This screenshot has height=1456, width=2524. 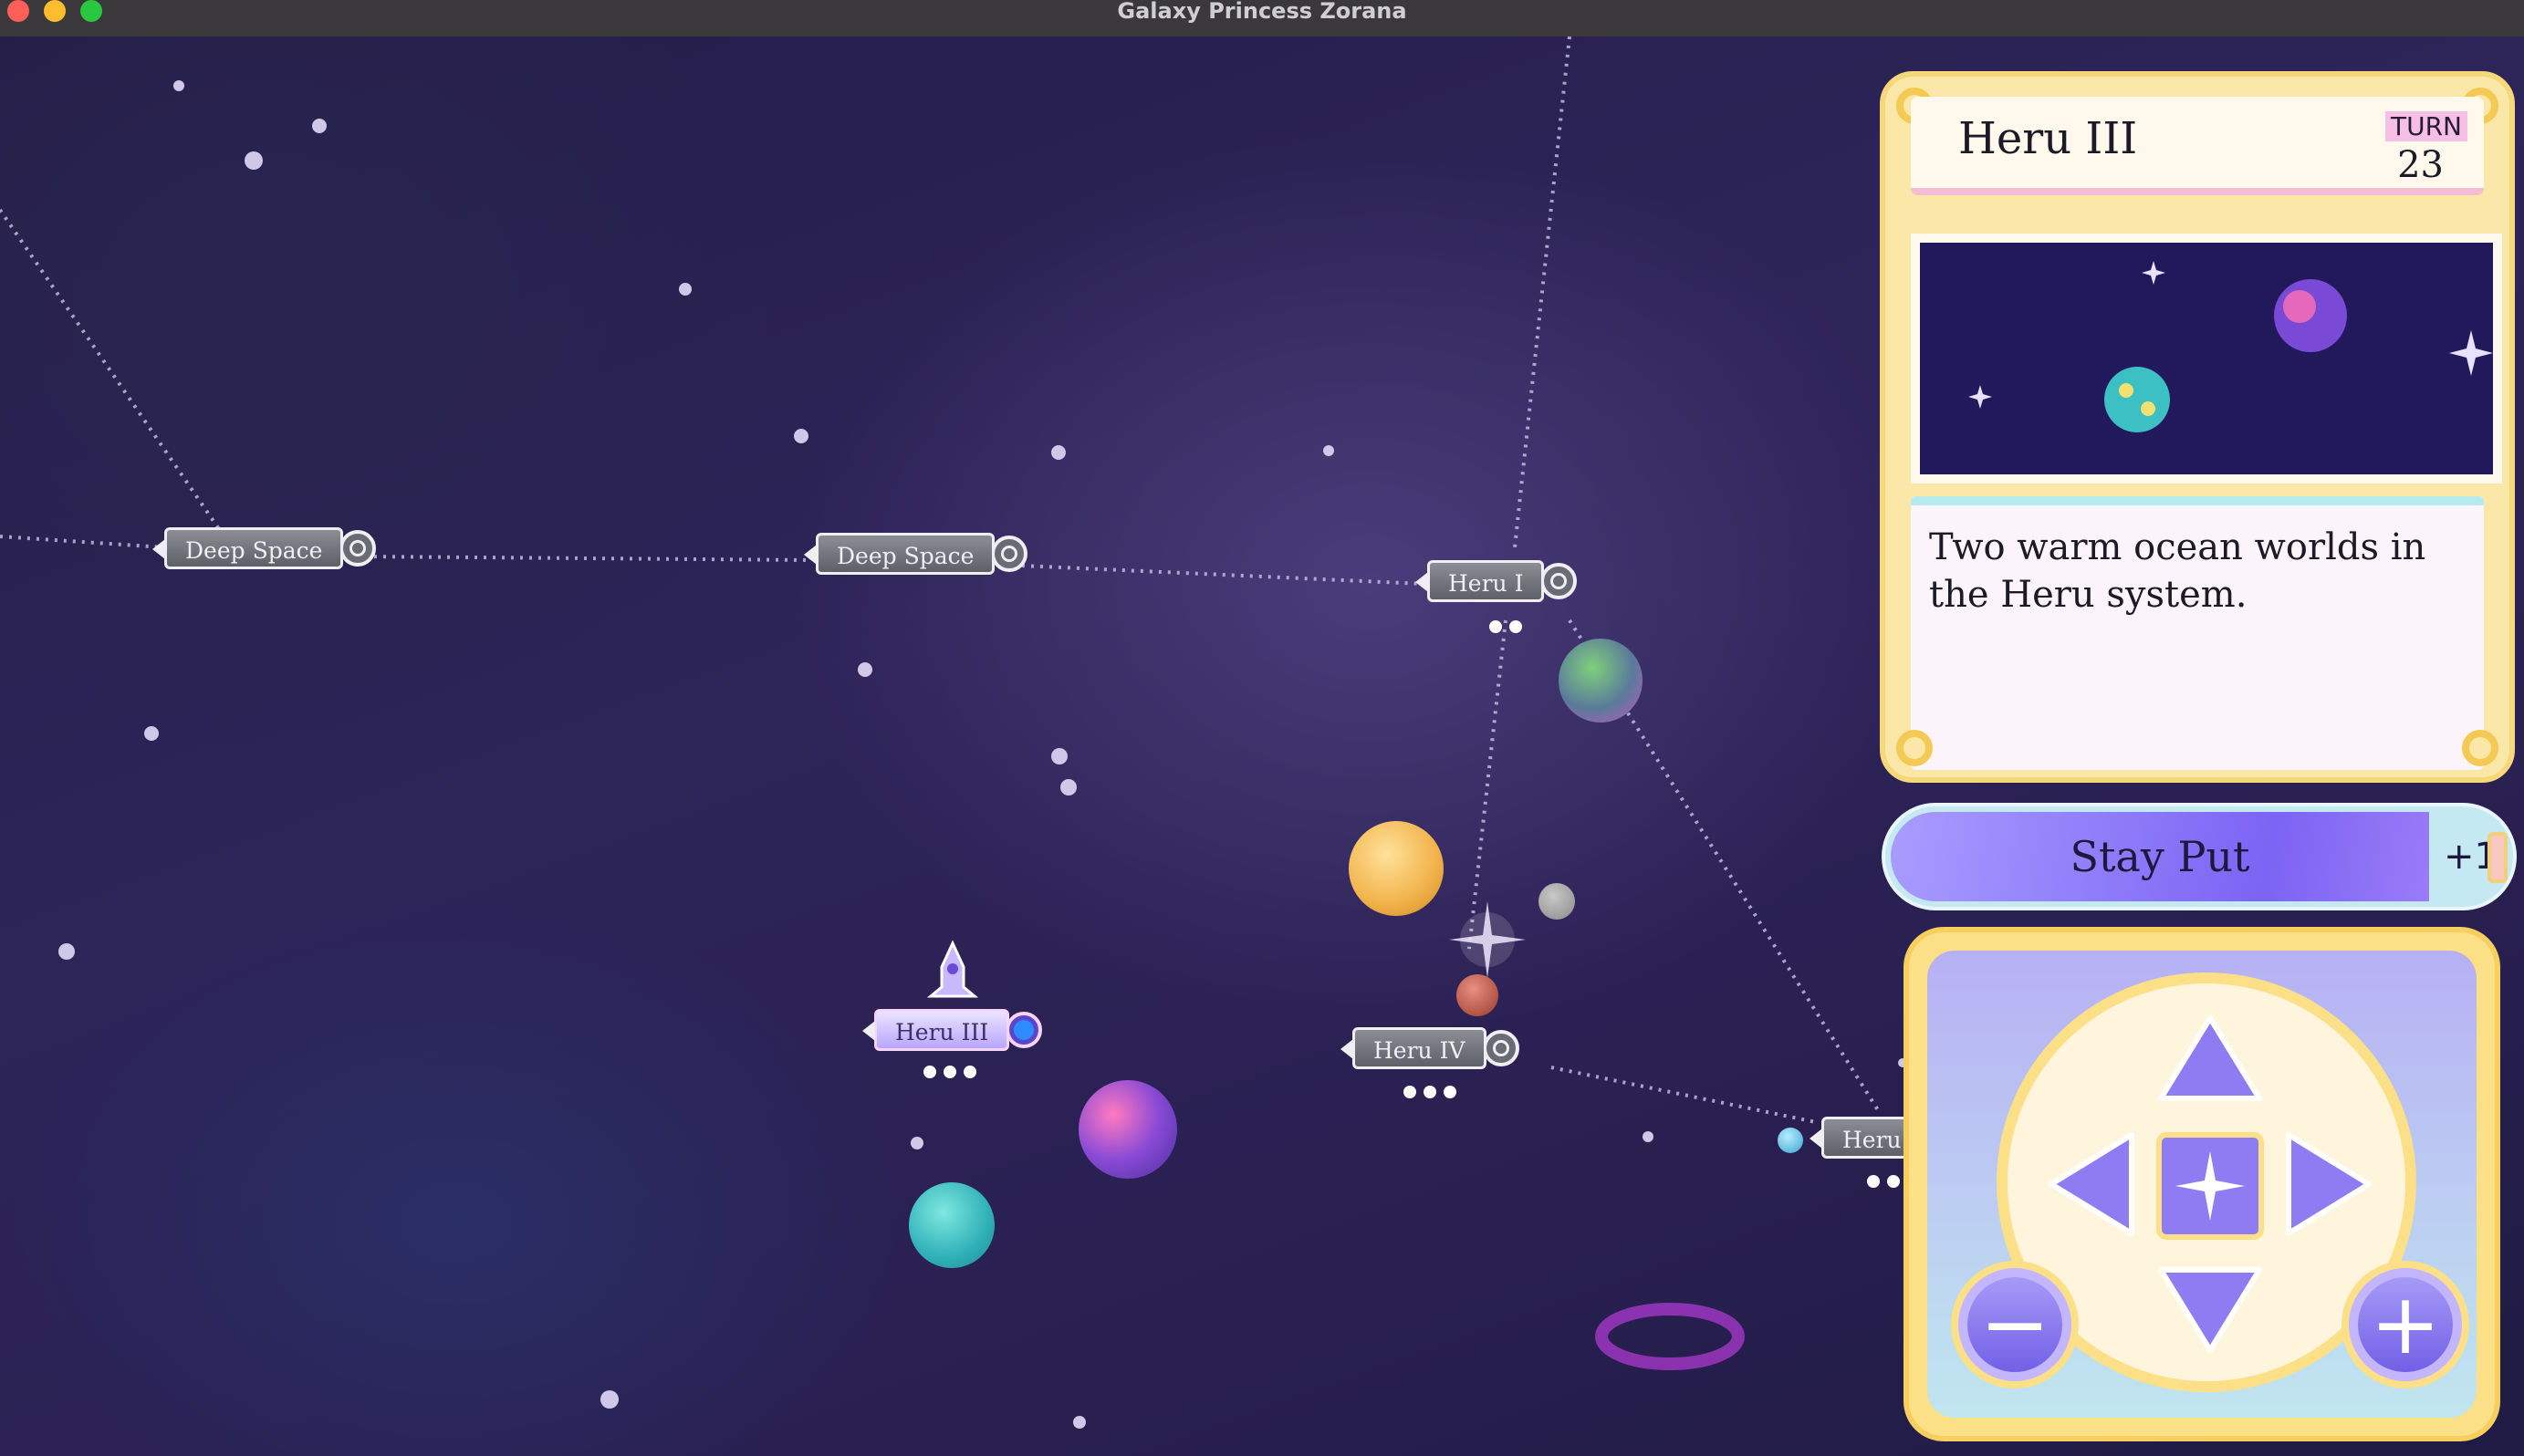 What do you see at coordinates (1487, 939) in the screenshot?
I see `system-star-icon` at bounding box center [1487, 939].